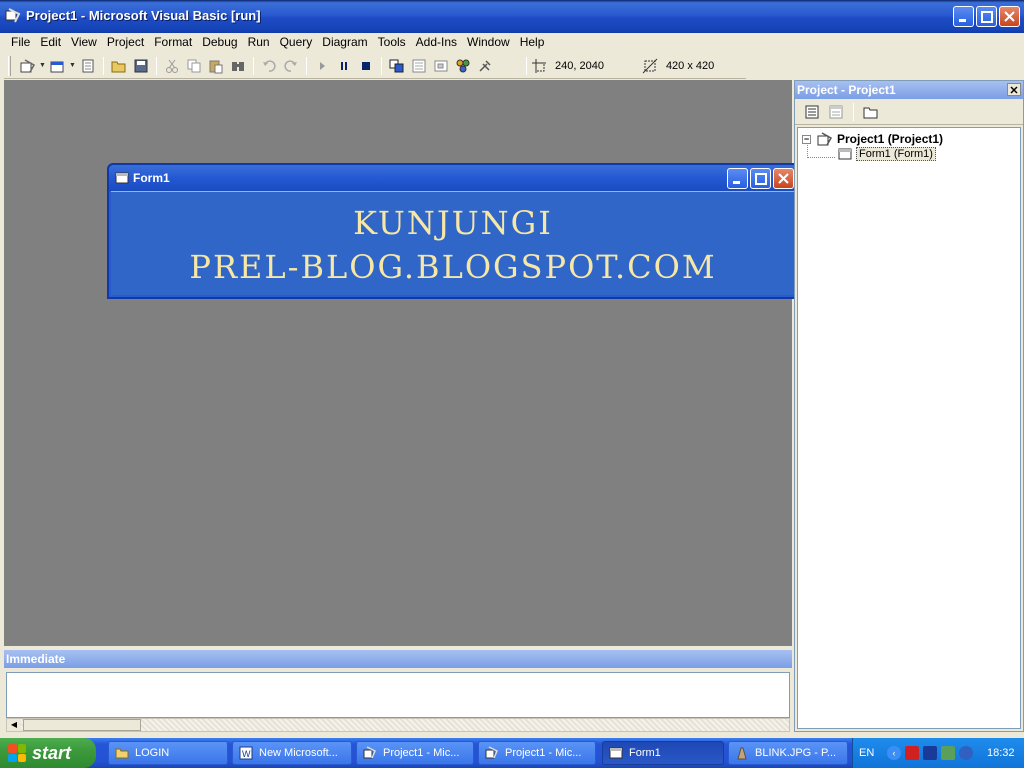 The height and width of the screenshot is (768, 1024). Describe the element at coordinates (512, 16) in the screenshot. I see `main-title-bar: Project1 - Microsoft Visual Basic [run]` at that location.